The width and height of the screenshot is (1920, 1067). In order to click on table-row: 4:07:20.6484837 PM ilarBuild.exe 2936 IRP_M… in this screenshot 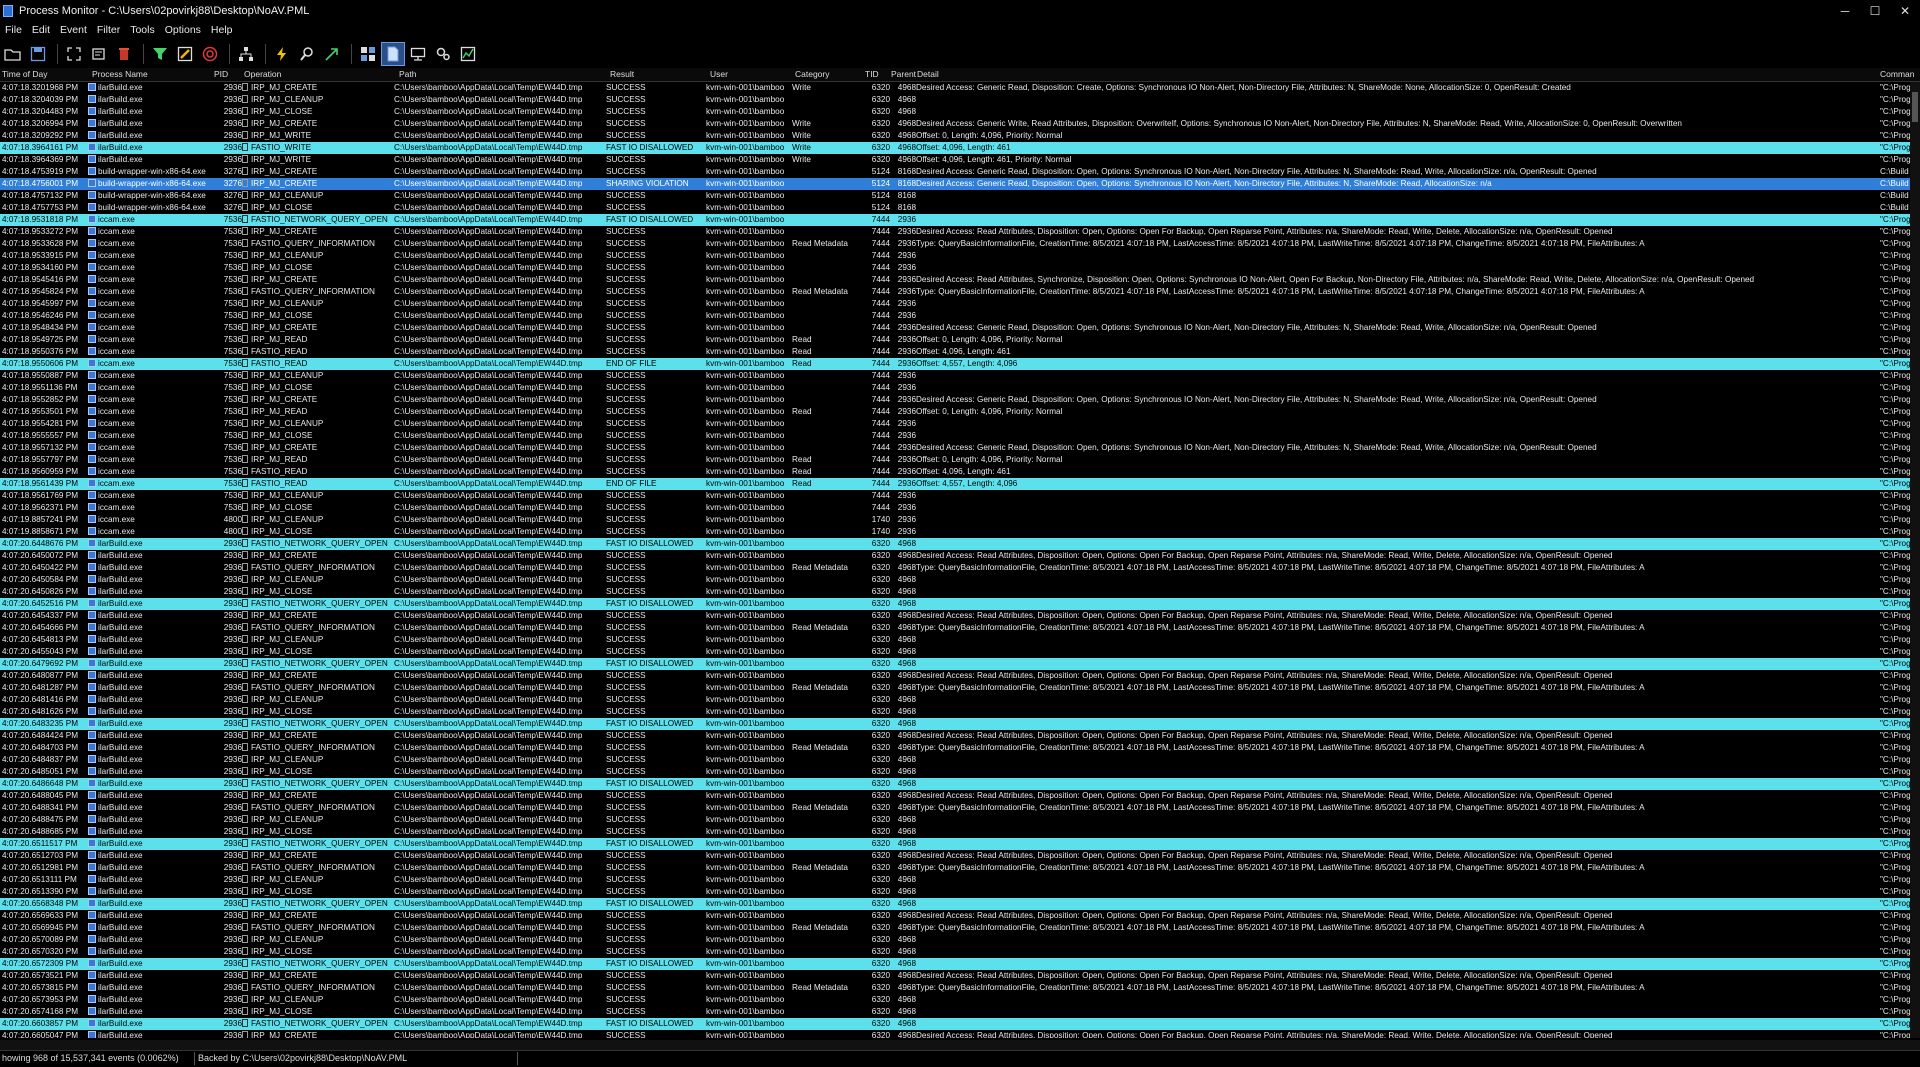, I will do `click(955, 760)`.